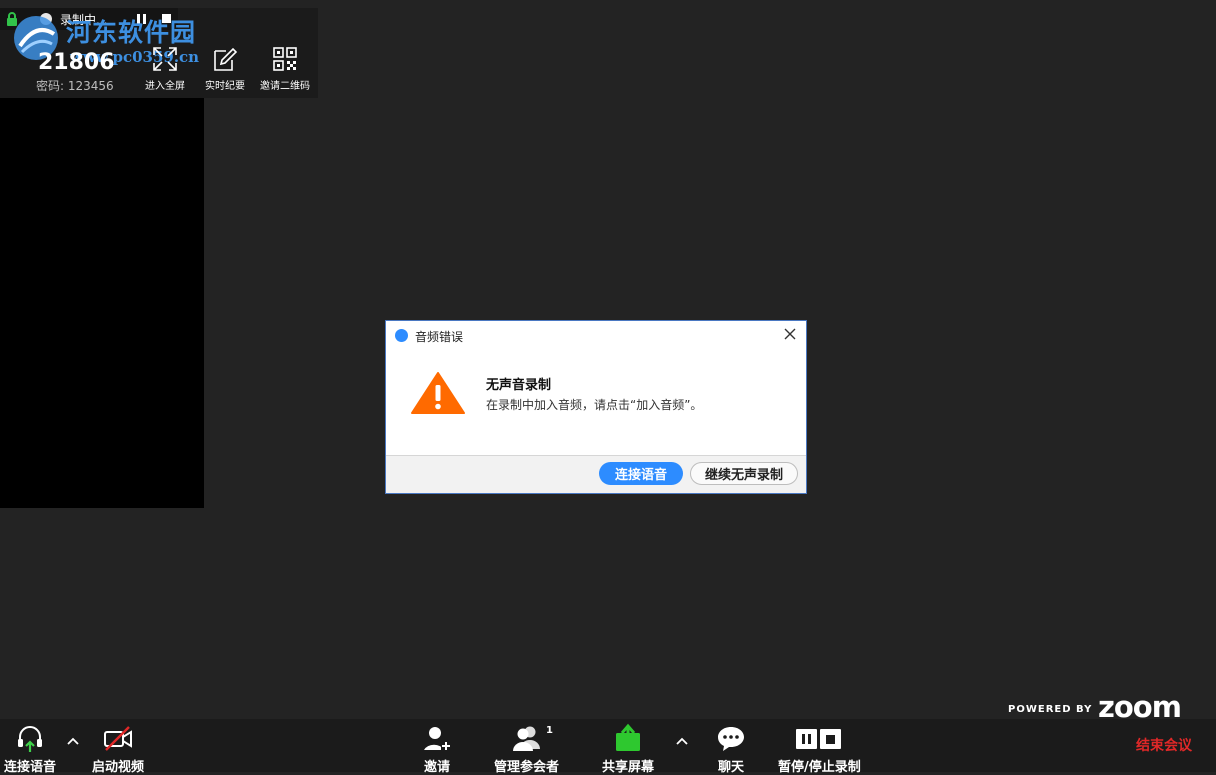 The width and height of the screenshot is (1216, 775). I want to click on audio-options-chevron-up-icon, so click(73, 741).